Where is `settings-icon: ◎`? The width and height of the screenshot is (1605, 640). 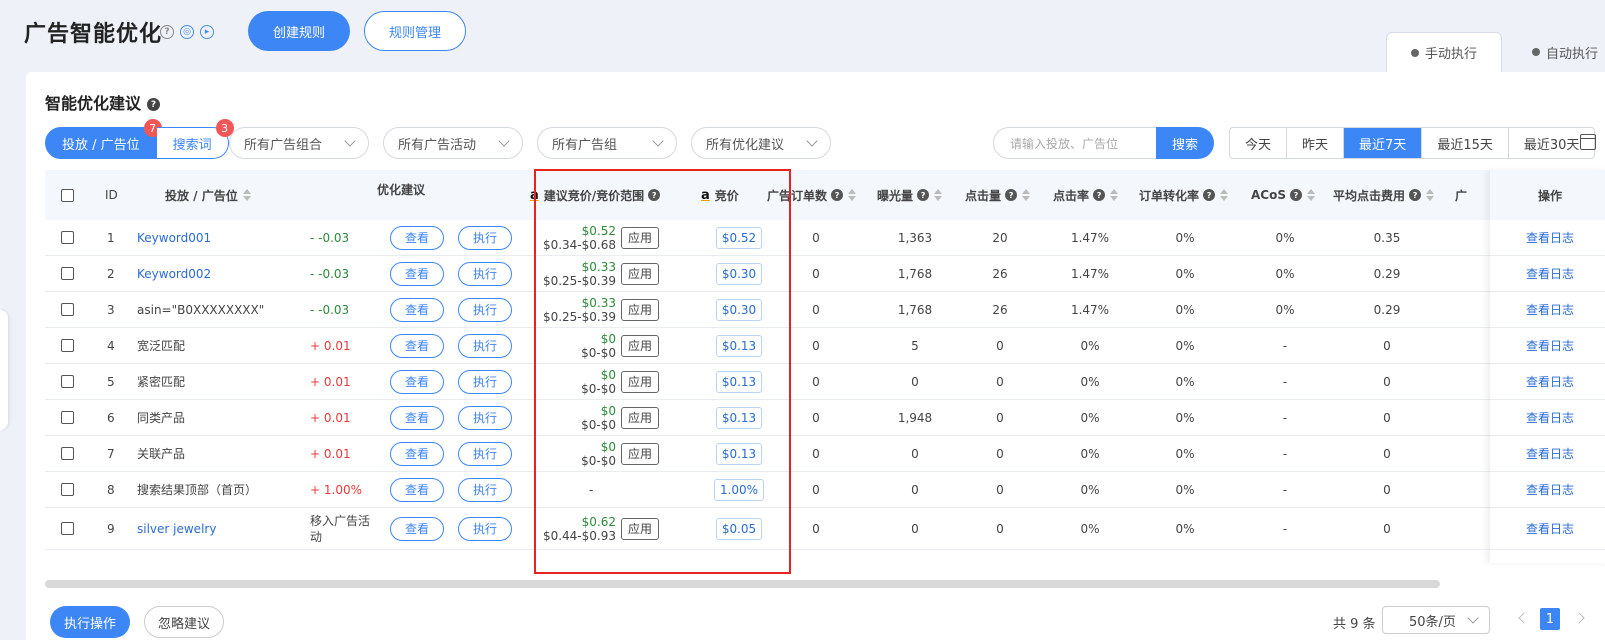
settings-icon: ◎ is located at coordinates (187, 32).